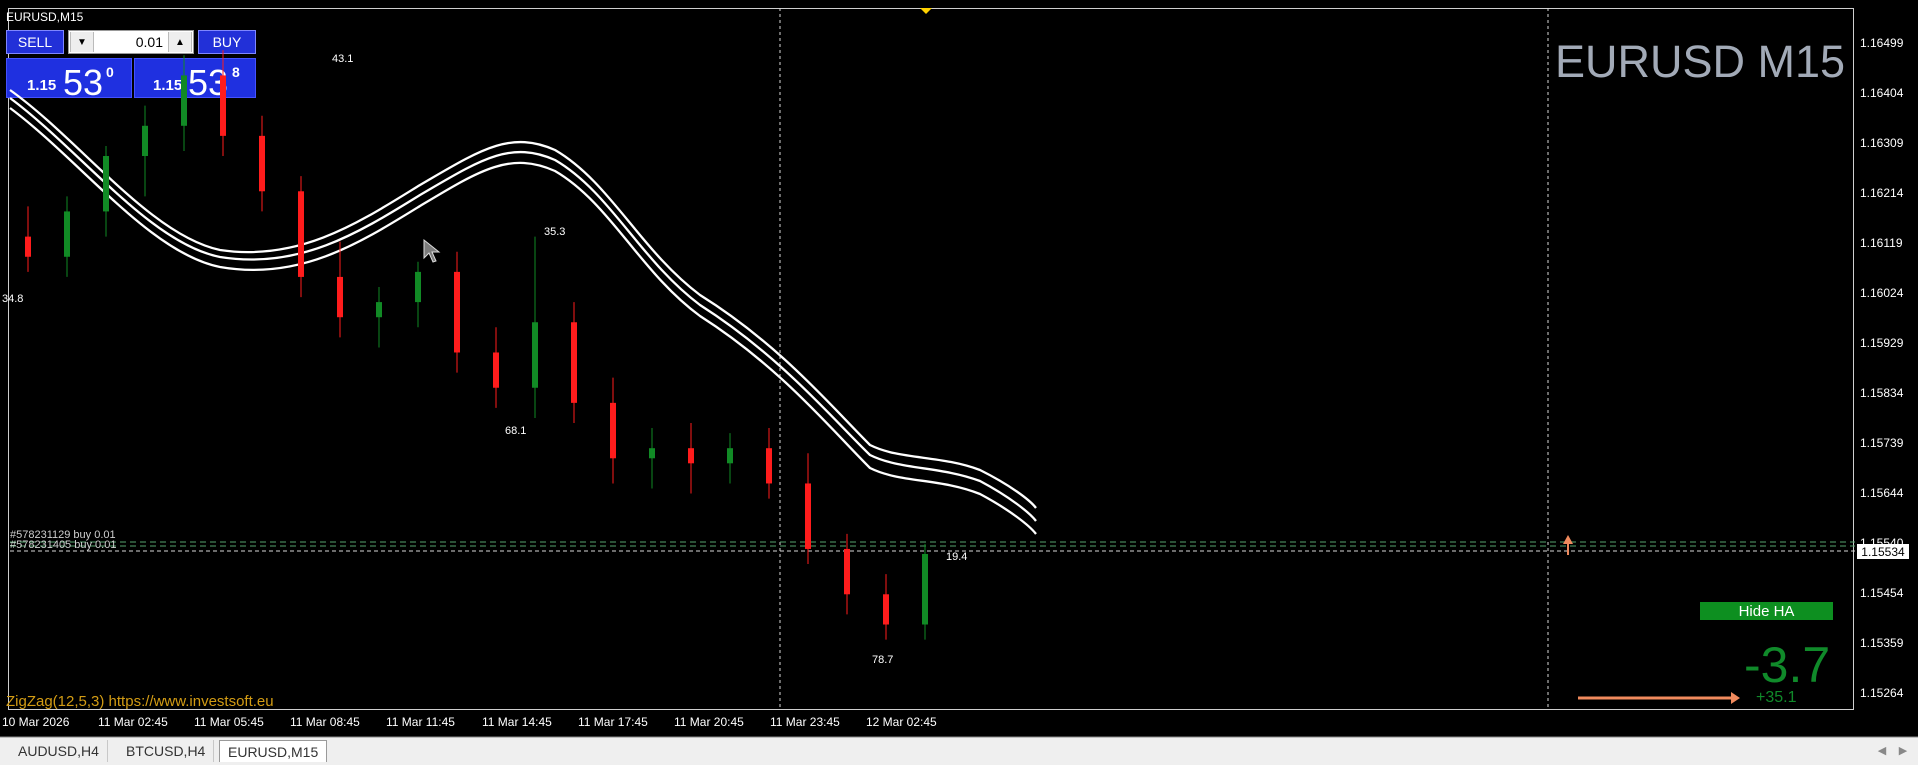  What do you see at coordinates (554, 232) in the screenshot?
I see `zigzag-point-label: 35.3` at bounding box center [554, 232].